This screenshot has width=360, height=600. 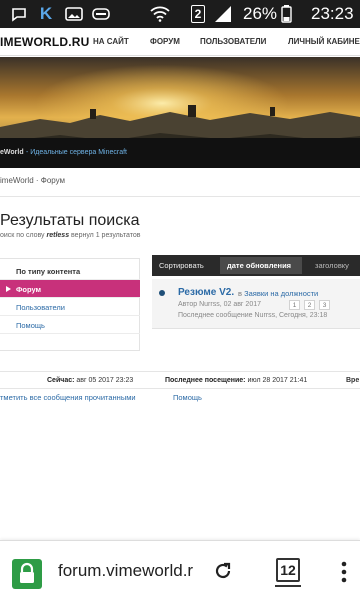 I want to click on gamepad-icon, so click(x=101, y=14).